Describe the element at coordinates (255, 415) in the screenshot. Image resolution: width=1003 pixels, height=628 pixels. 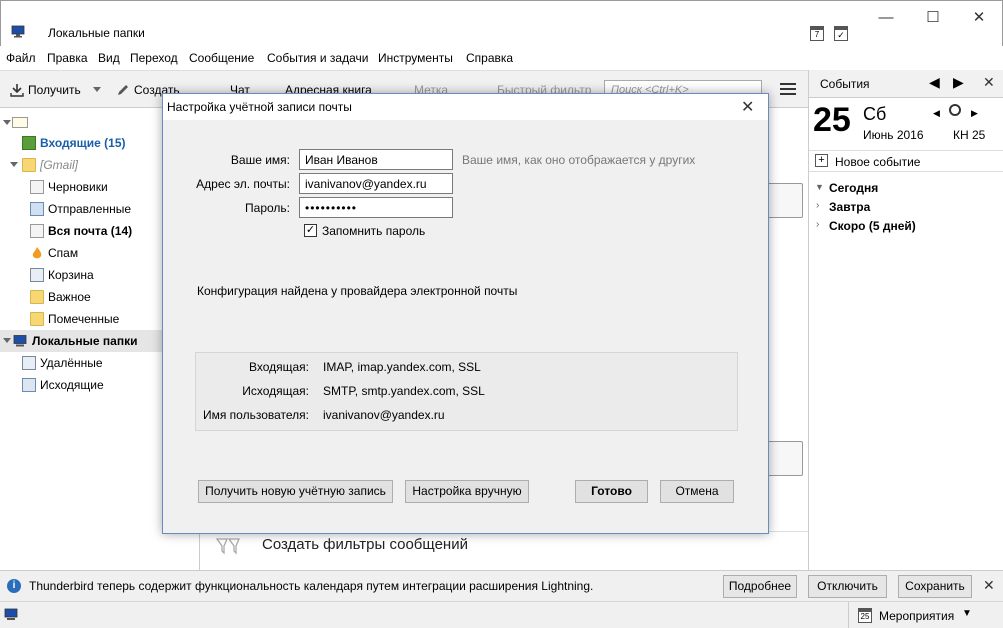
I see `username-label: Имя пользователя:` at that location.